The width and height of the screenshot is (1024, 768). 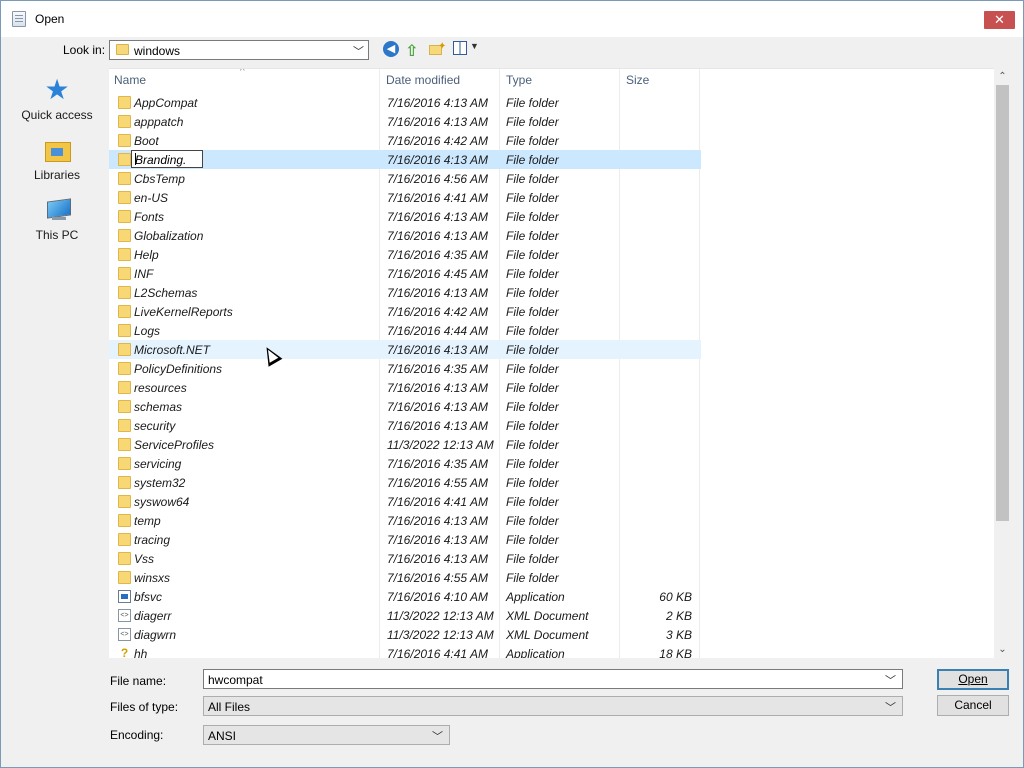 What do you see at coordinates (405, 159) in the screenshot?
I see `file-list-row: Branding. 7/16/2016 4:13 AM File folder` at bounding box center [405, 159].